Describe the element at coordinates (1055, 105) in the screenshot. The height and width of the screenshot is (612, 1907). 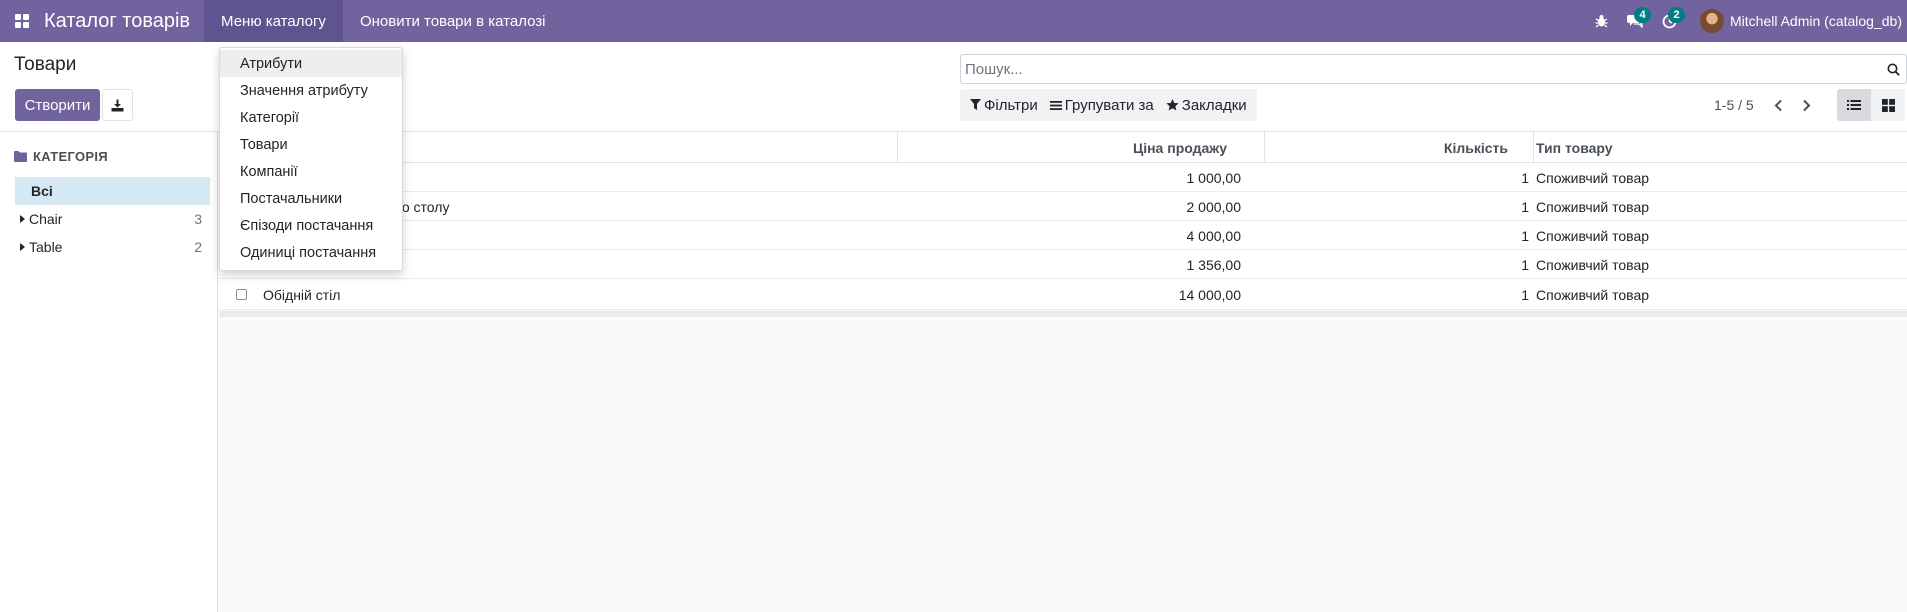
I see `list-icon` at that location.